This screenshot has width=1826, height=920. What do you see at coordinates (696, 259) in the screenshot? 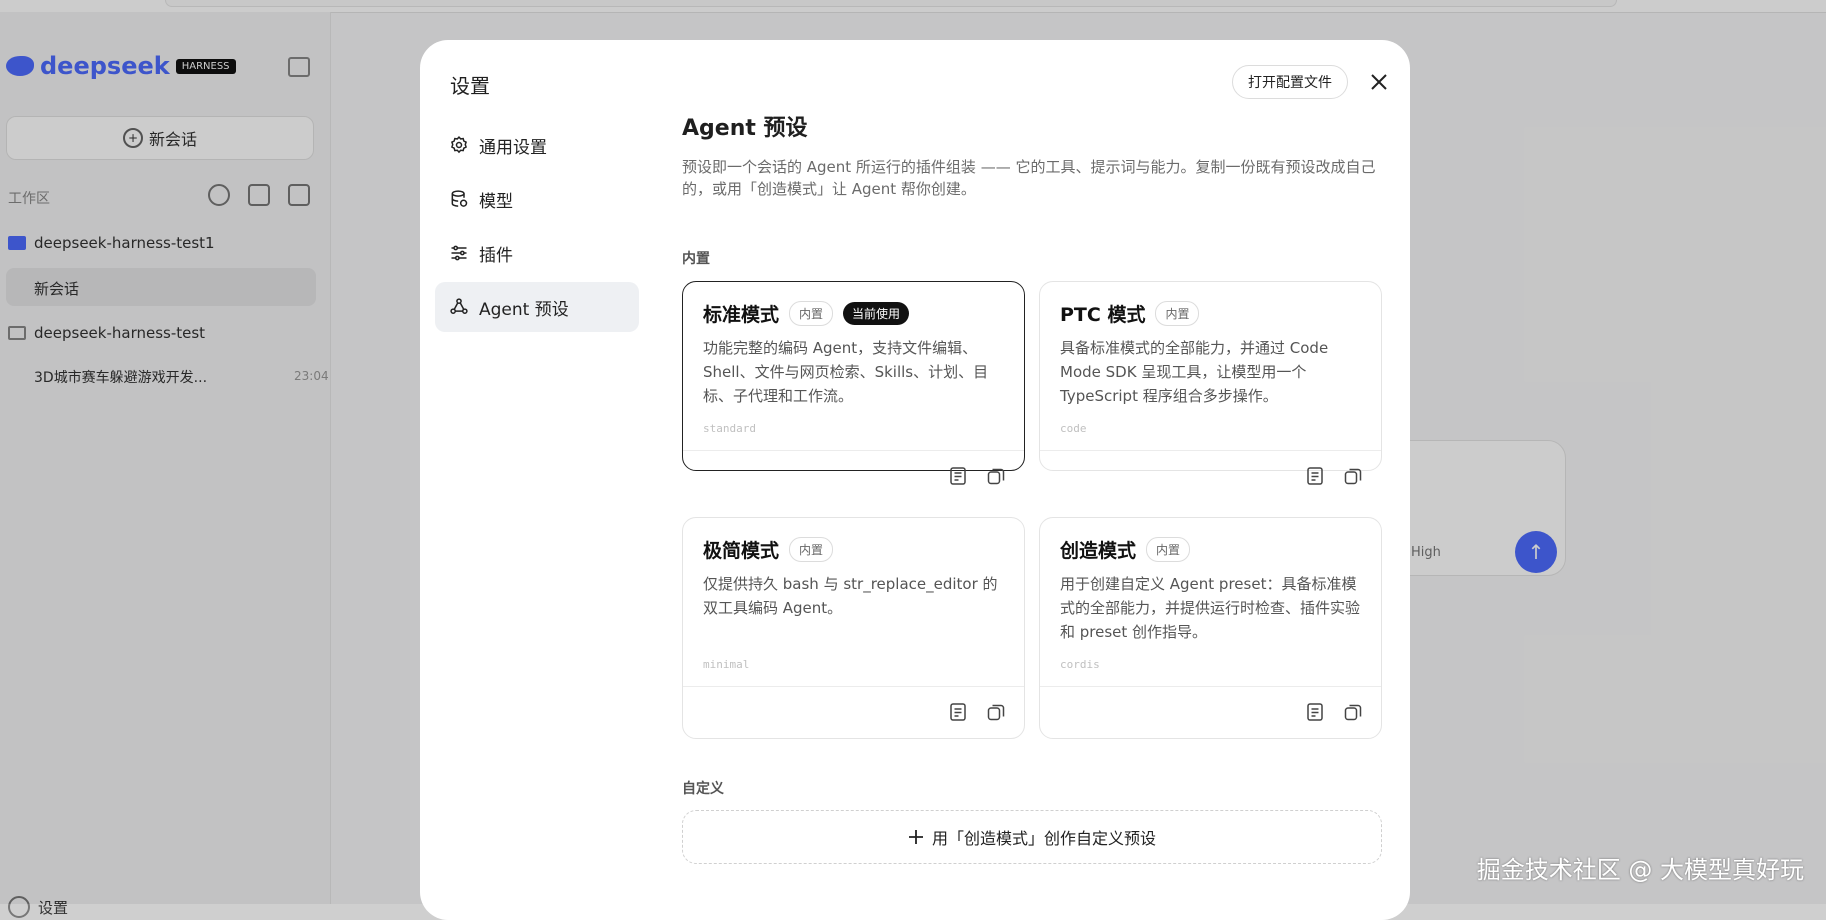
I see `builtin-section-label: 内置` at bounding box center [696, 259].